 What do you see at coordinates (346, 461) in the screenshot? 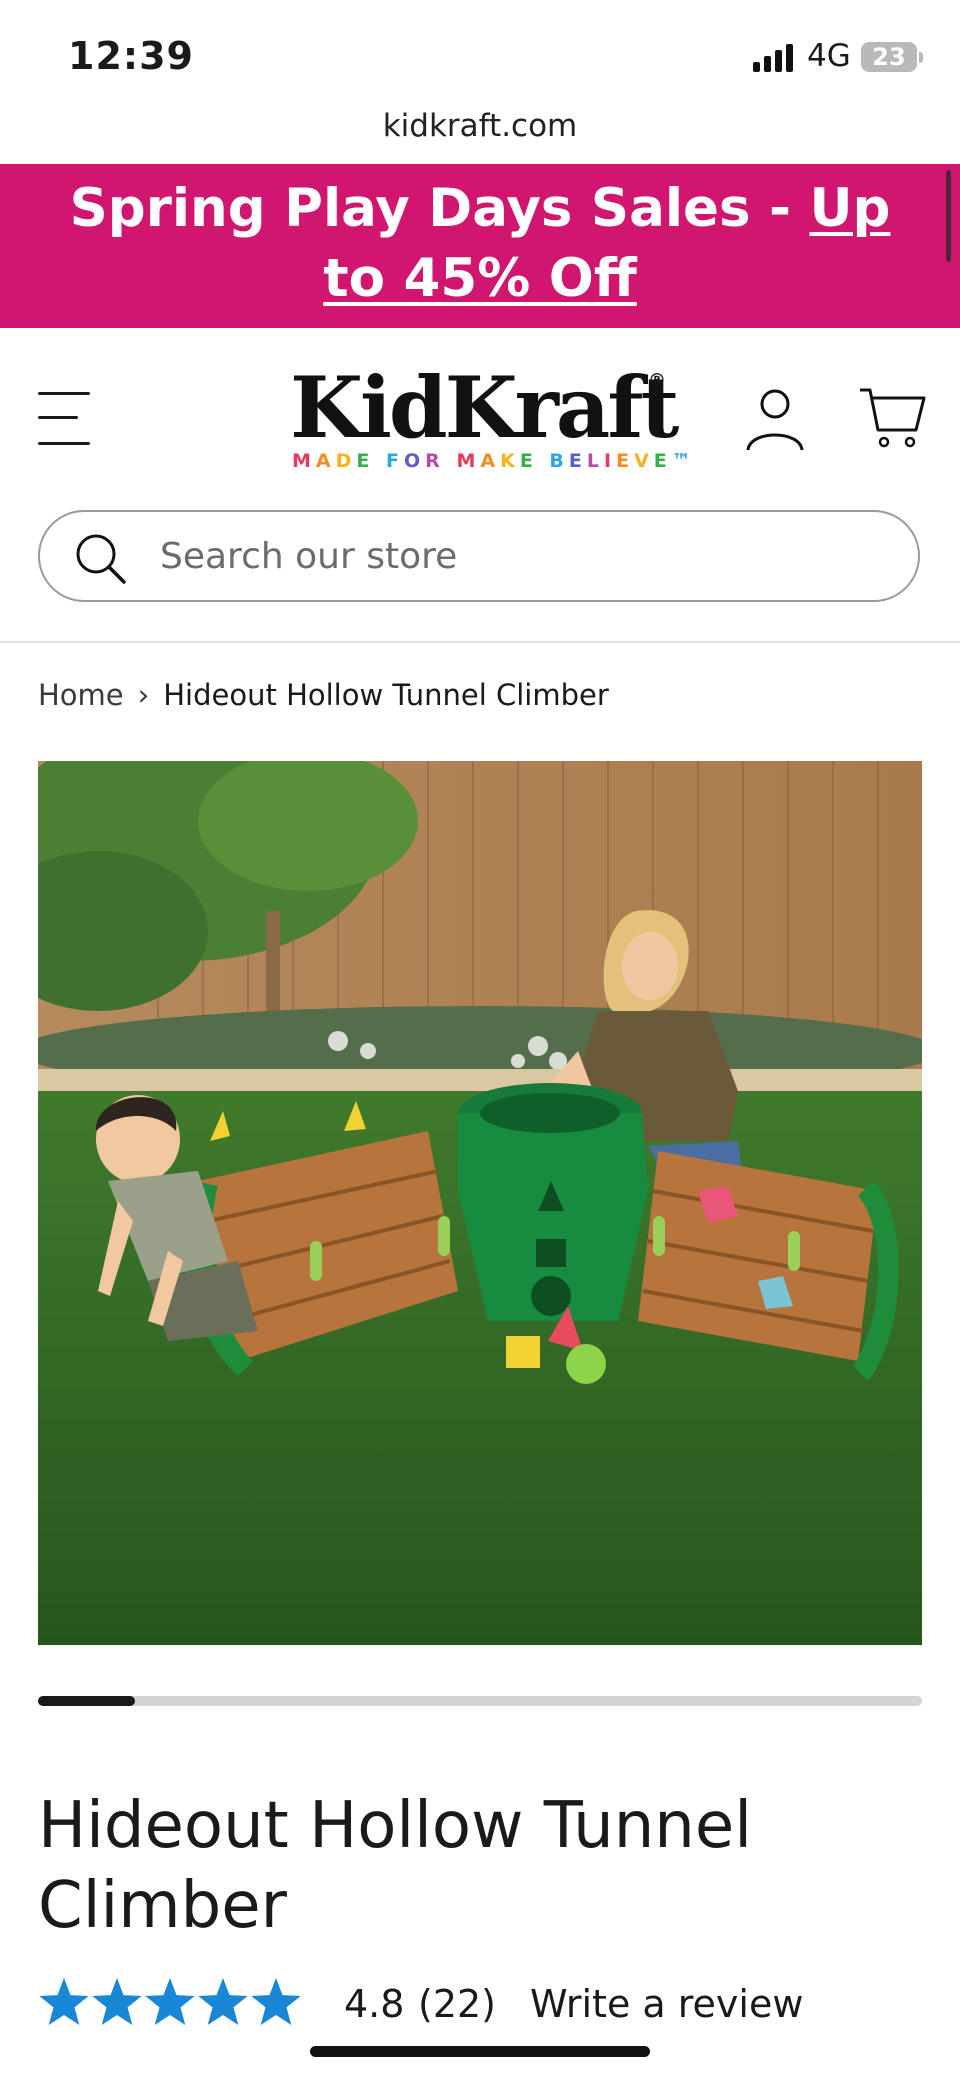
I see `tagline-letter: D` at bounding box center [346, 461].